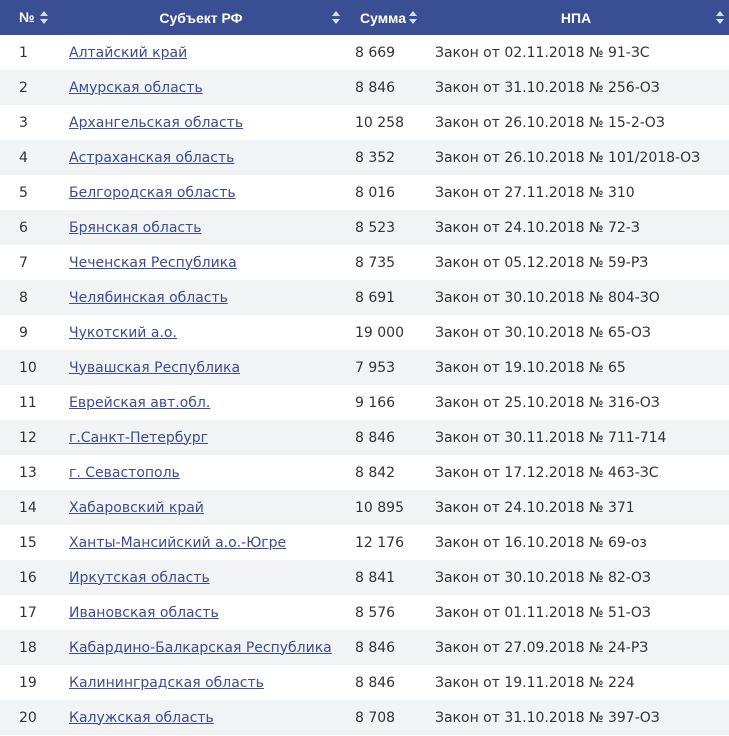 This screenshot has width=729, height=736. Describe the element at coordinates (379, 122) in the screenshot. I see `row-sum: 10 258` at that location.